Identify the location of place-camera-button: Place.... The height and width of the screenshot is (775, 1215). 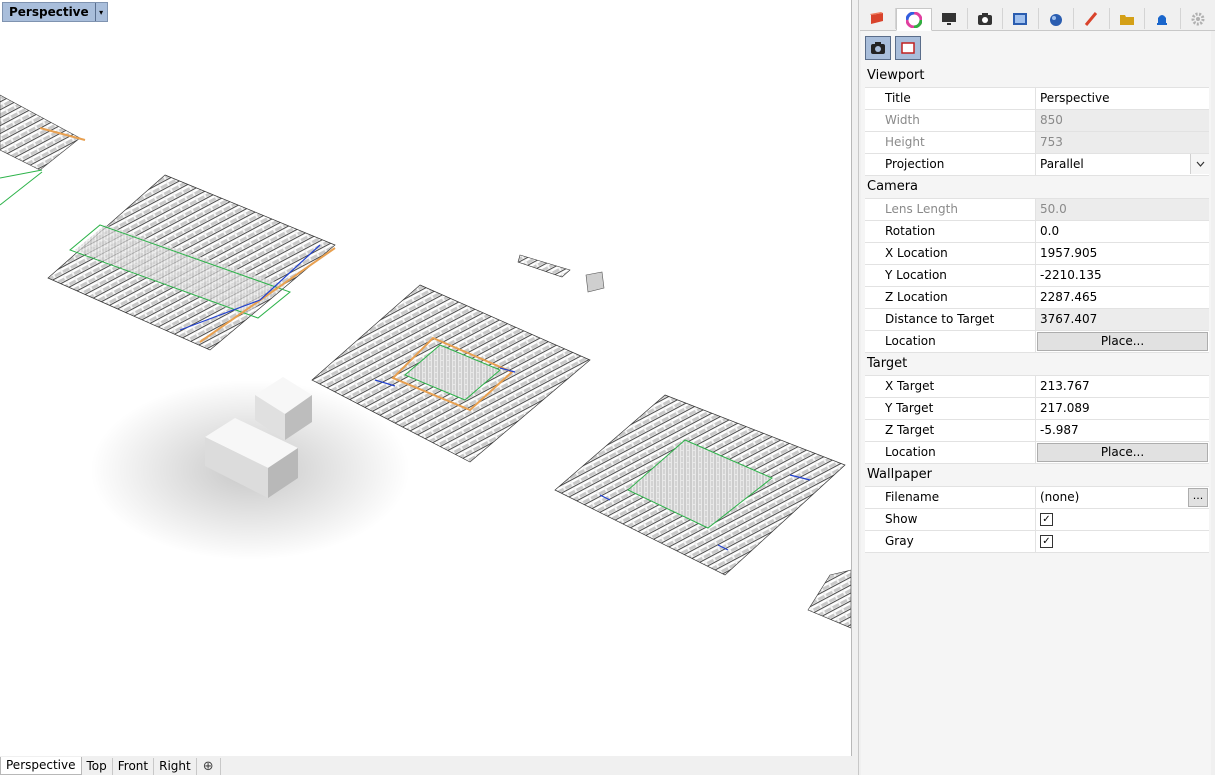
(1122, 341).